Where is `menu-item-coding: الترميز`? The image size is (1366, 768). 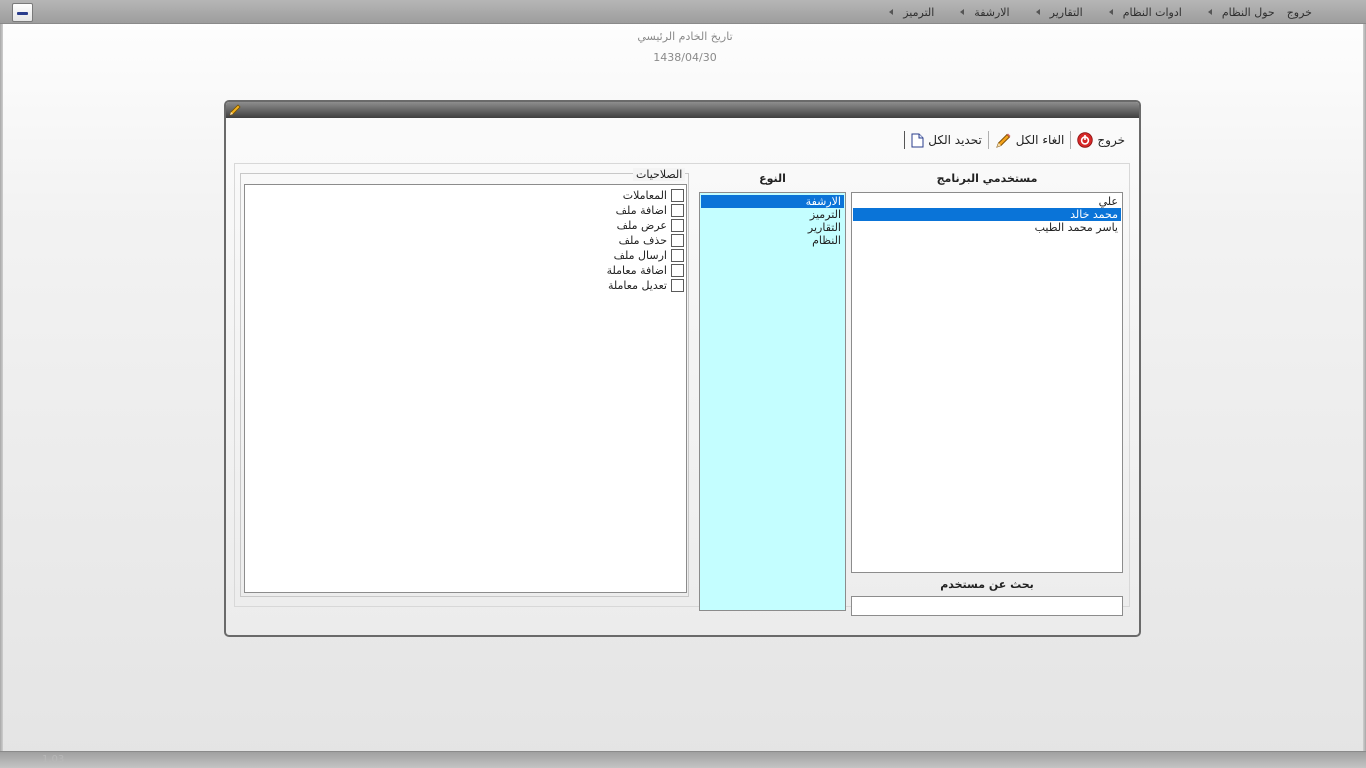 menu-item-coding: الترميز is located at coordinates (904, 12).